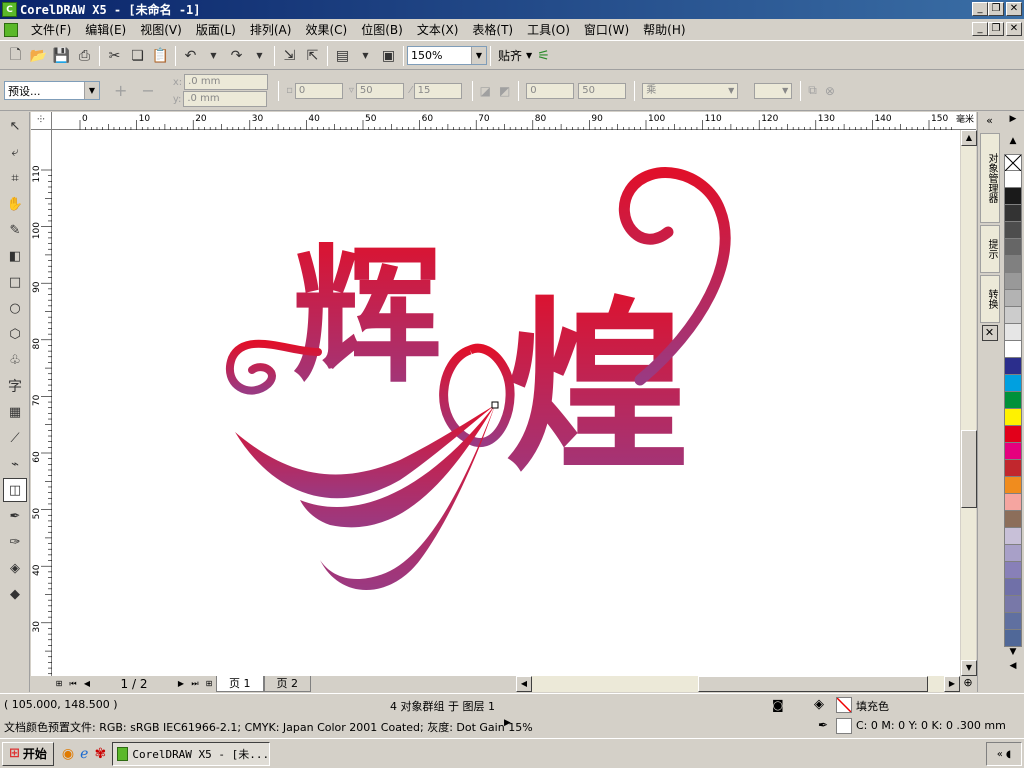 The width and height of the screenshot is (1024, 768). Describe the element at coordinates (137, 56) in the screenshot. I see `copy-button: ❏` at that location.